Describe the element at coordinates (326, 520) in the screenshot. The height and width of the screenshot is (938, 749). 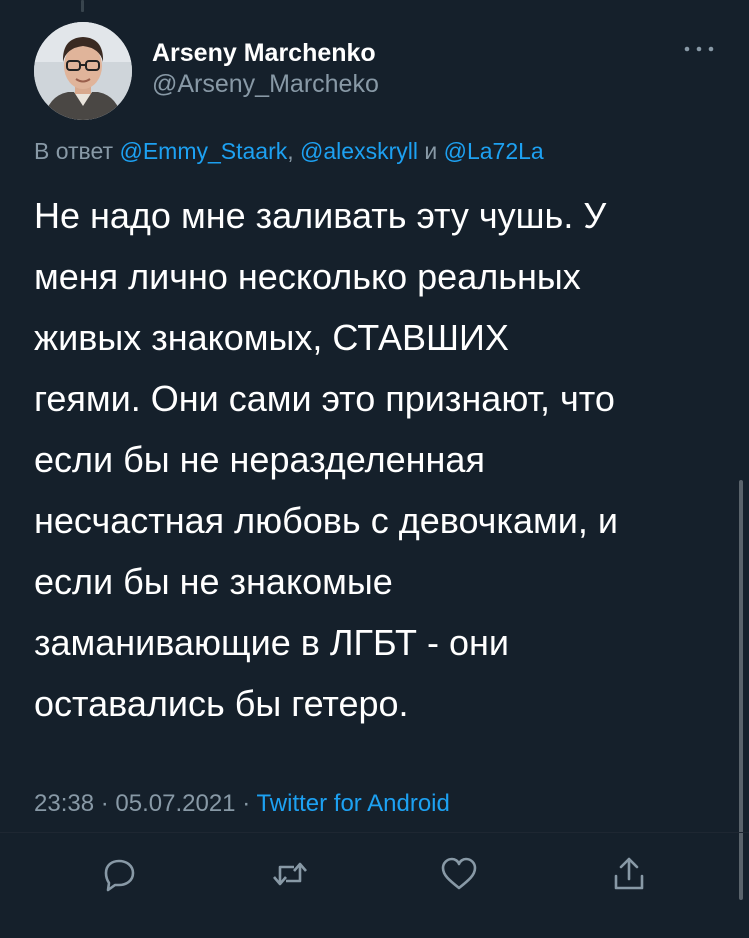
I see `tweet-text-line: несчастная любовь с девочками, и` at that location.